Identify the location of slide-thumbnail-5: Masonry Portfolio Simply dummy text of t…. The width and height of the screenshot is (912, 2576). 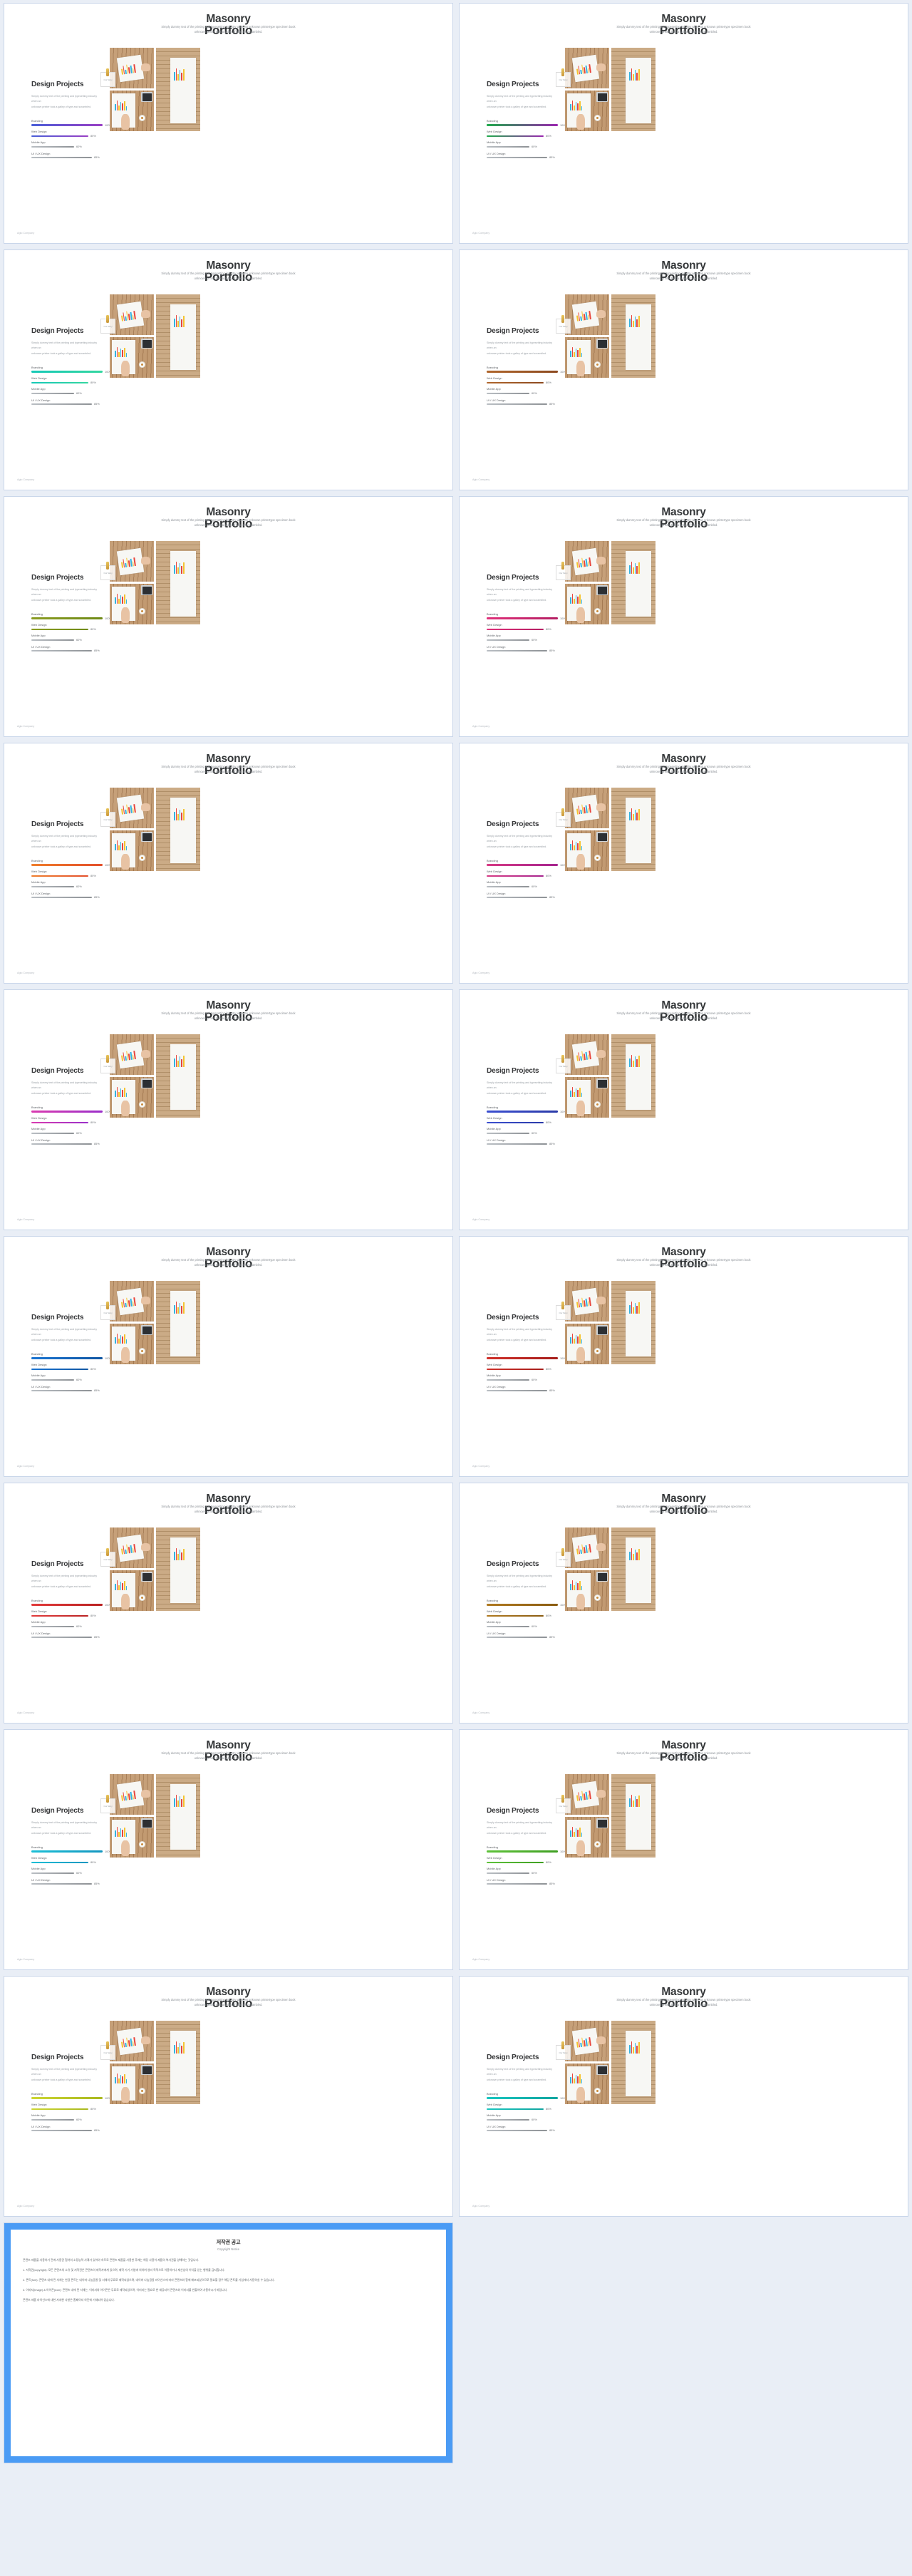
(228, 616).